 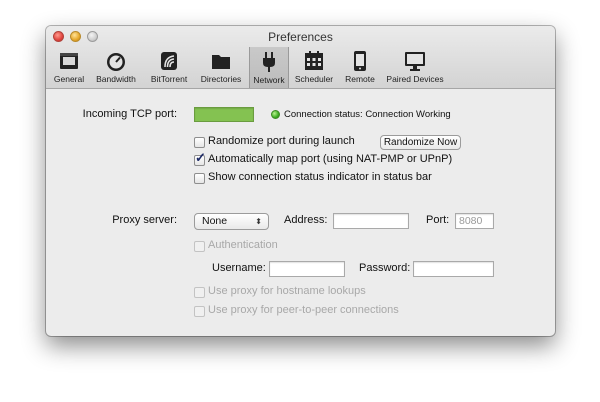 I want to click on bittorrent-icon, so click(x=169, y=61).